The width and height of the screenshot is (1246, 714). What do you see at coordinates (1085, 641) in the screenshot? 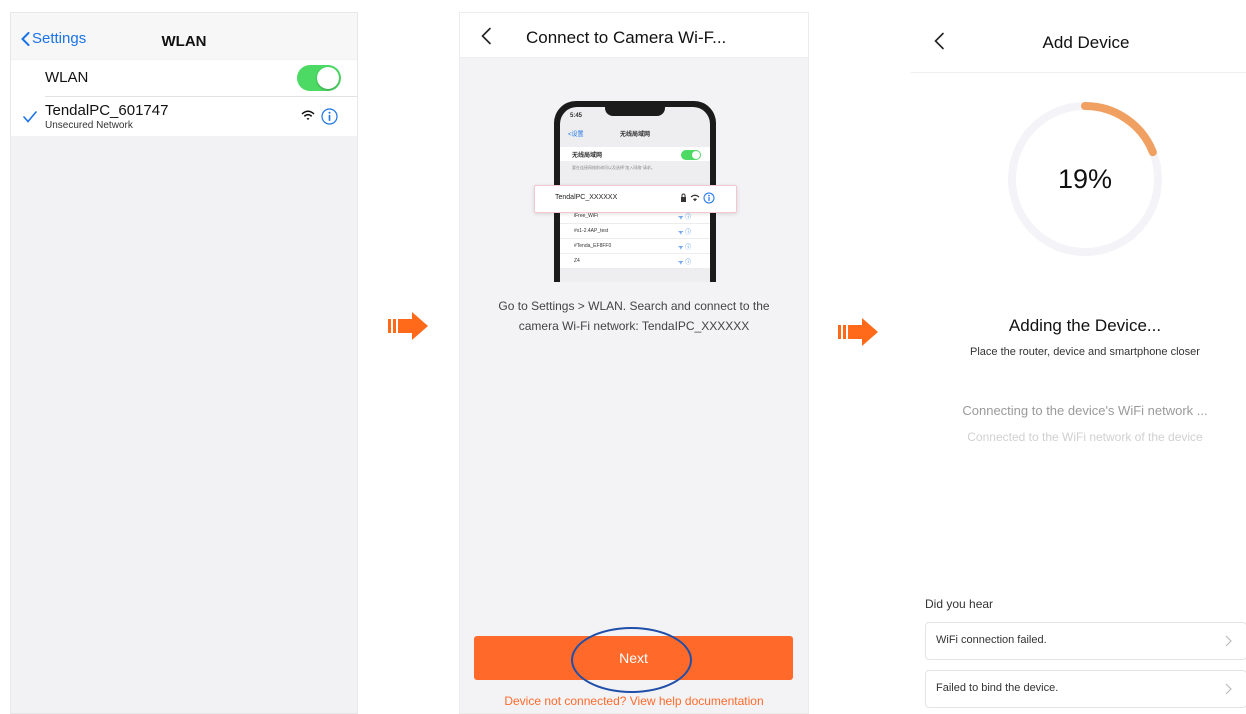
I see `faq-item-wifi-failed: WiFi connection failed.` at bounding box center [1085, 641].